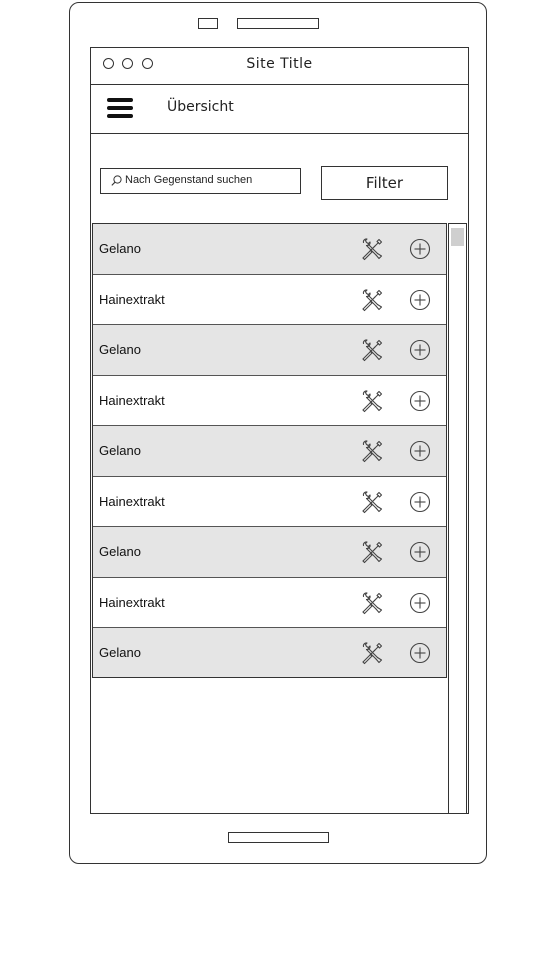 This screenshot has width=537, height=976. Describe the element at coordinates (208, 23) in the screenshot. I see `phone-camera` at that location.